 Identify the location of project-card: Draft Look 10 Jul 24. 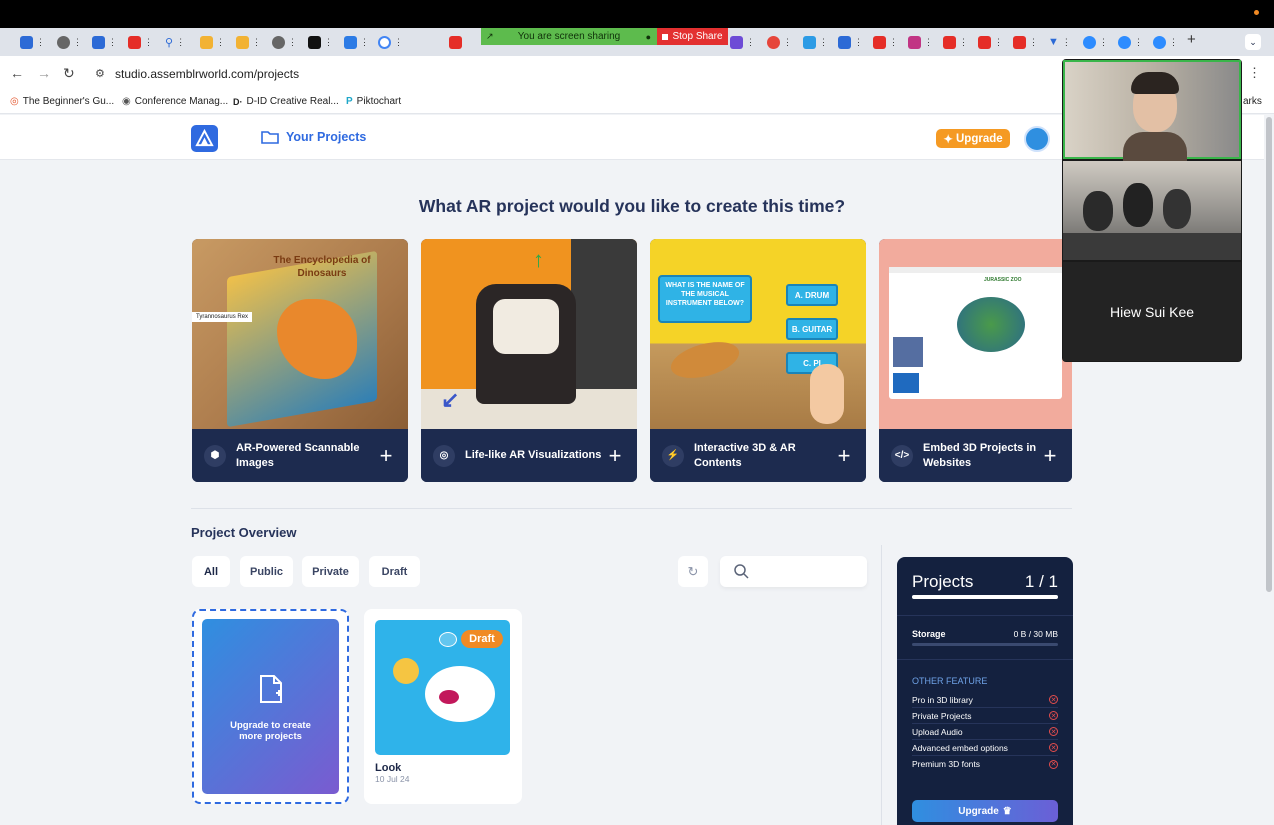
(443, 706).